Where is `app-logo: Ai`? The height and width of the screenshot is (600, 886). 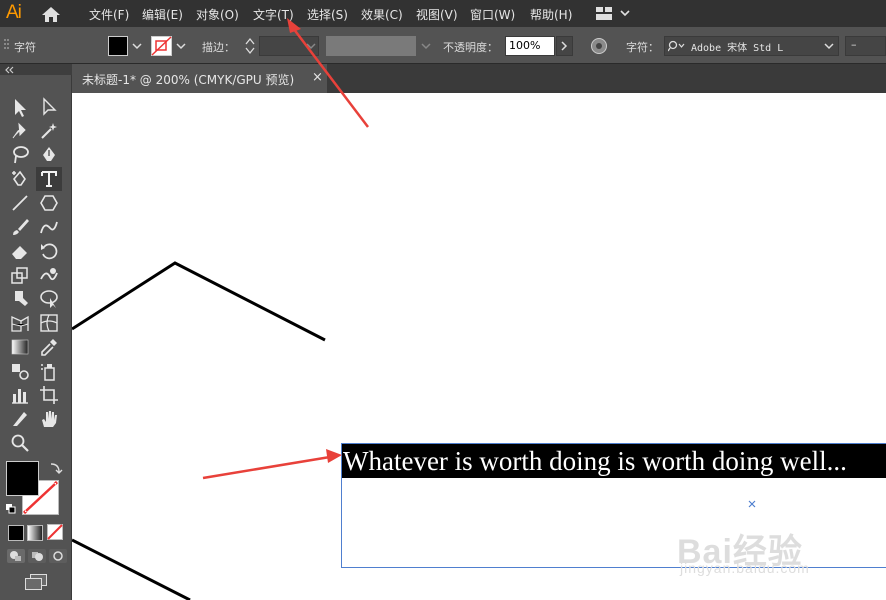
app-logo: Ai is located at coordinates (14, 12).